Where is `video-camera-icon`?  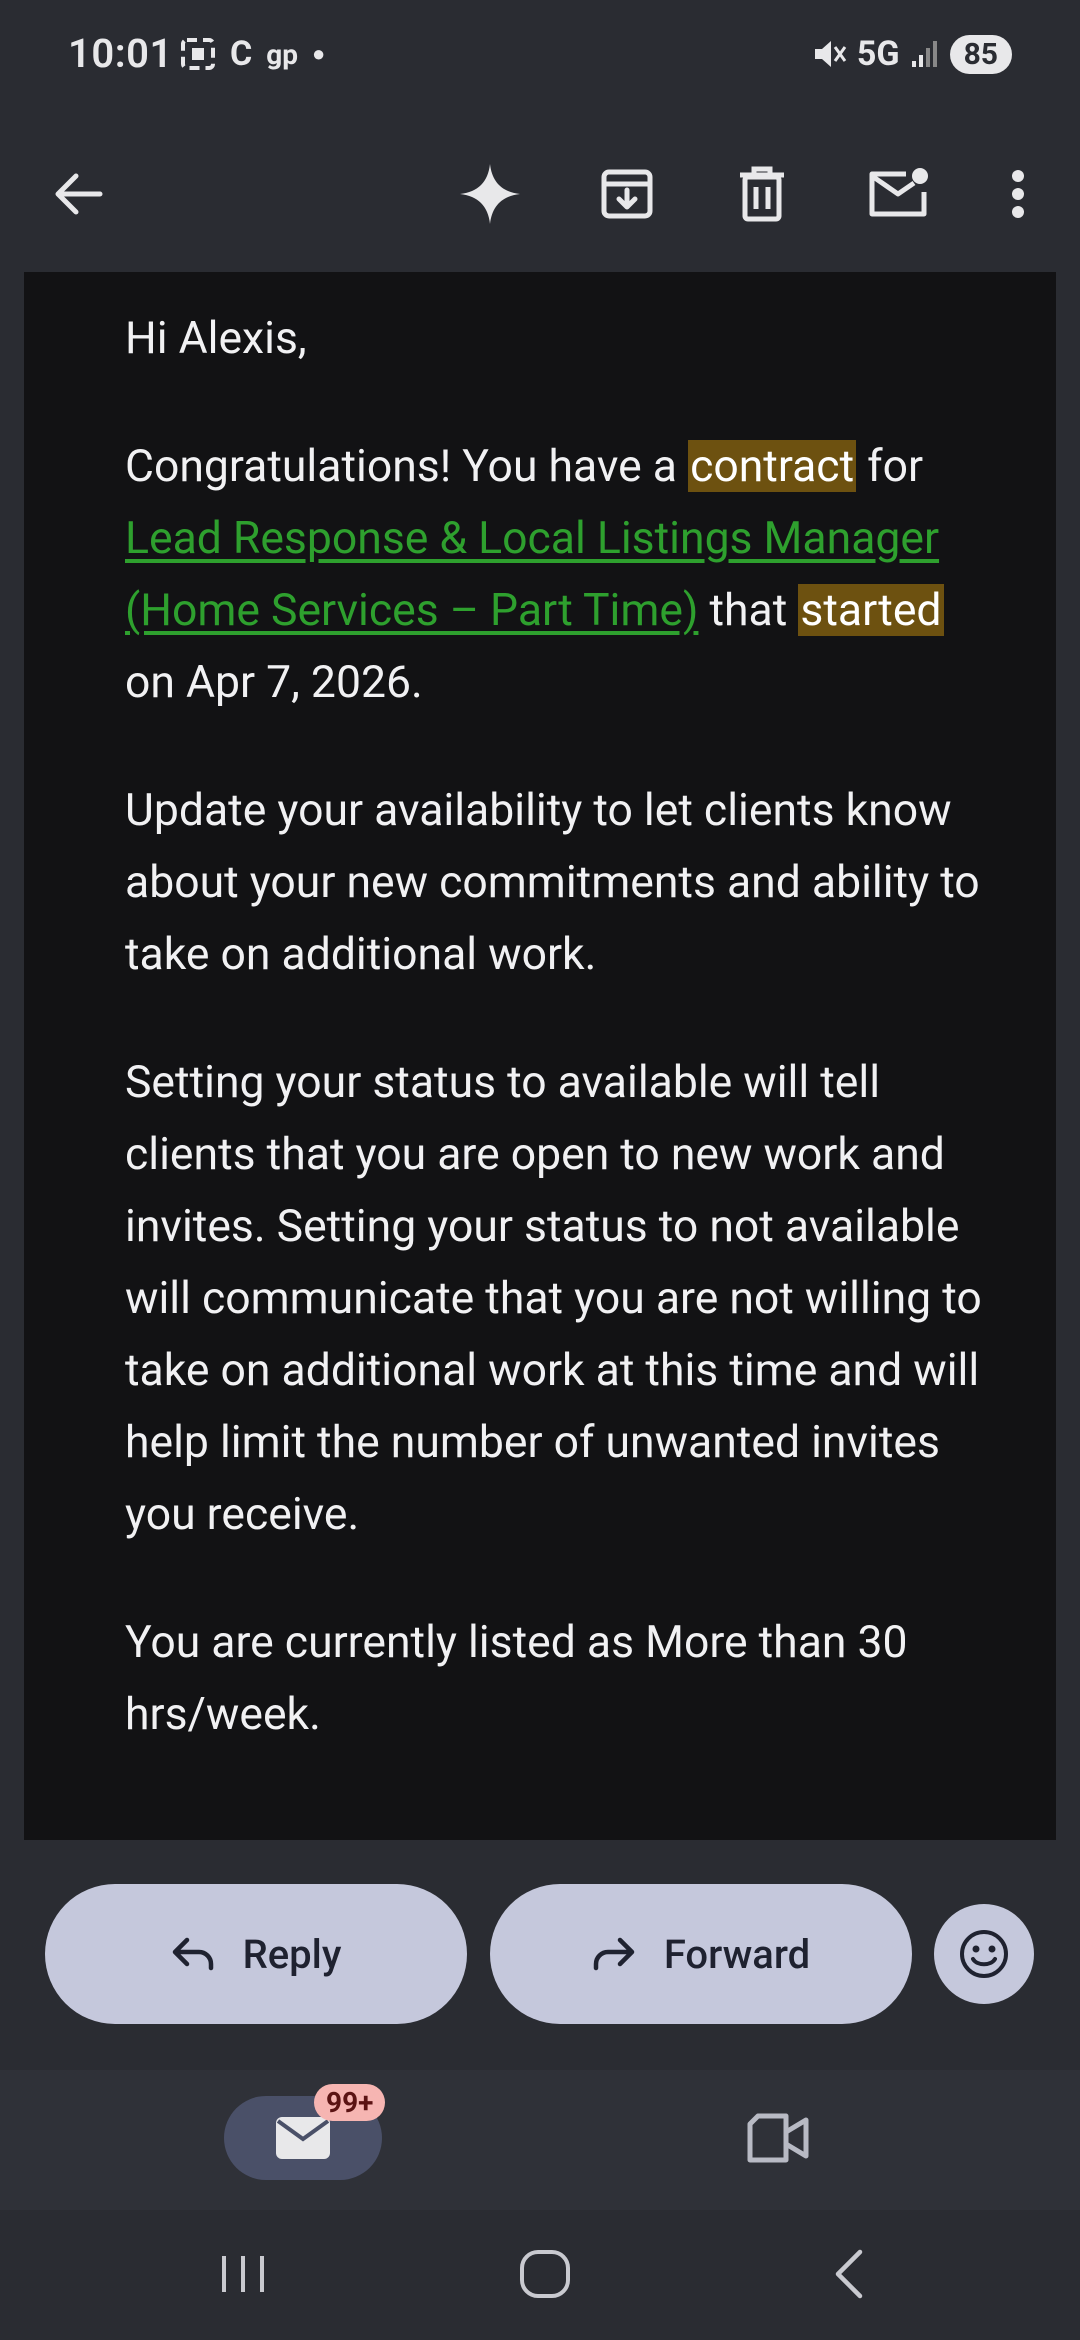
video-camera-icon is located at coordinates (778, 2138).